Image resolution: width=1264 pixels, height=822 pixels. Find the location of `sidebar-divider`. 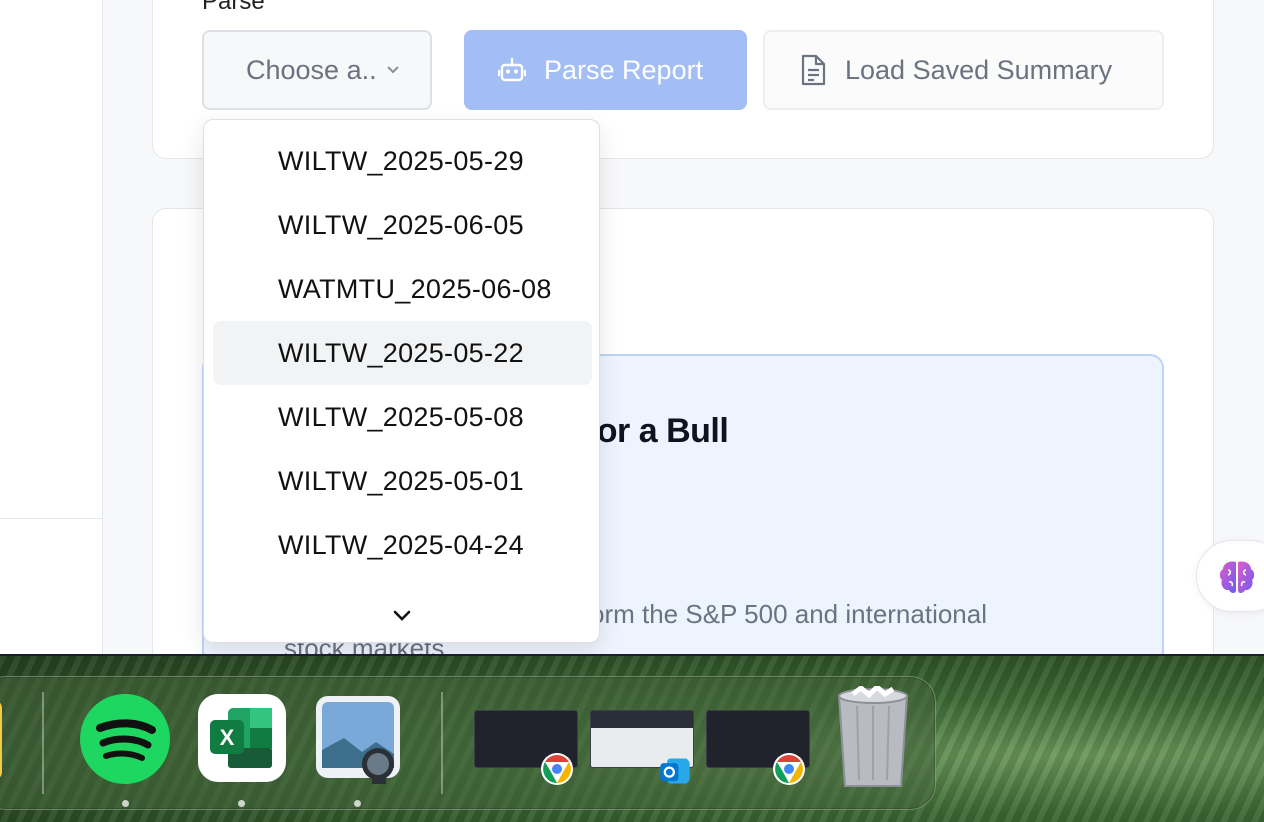

sidebar-divider is located at coordinates (51, 518).